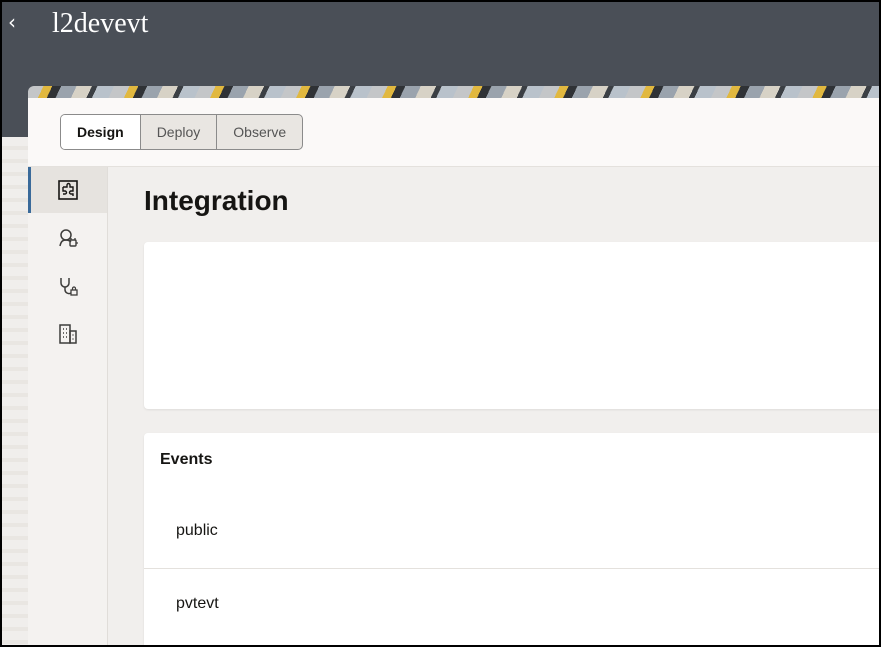 The image size is (881, 647). I want to click on rail-item-organization, so click(67, 334).